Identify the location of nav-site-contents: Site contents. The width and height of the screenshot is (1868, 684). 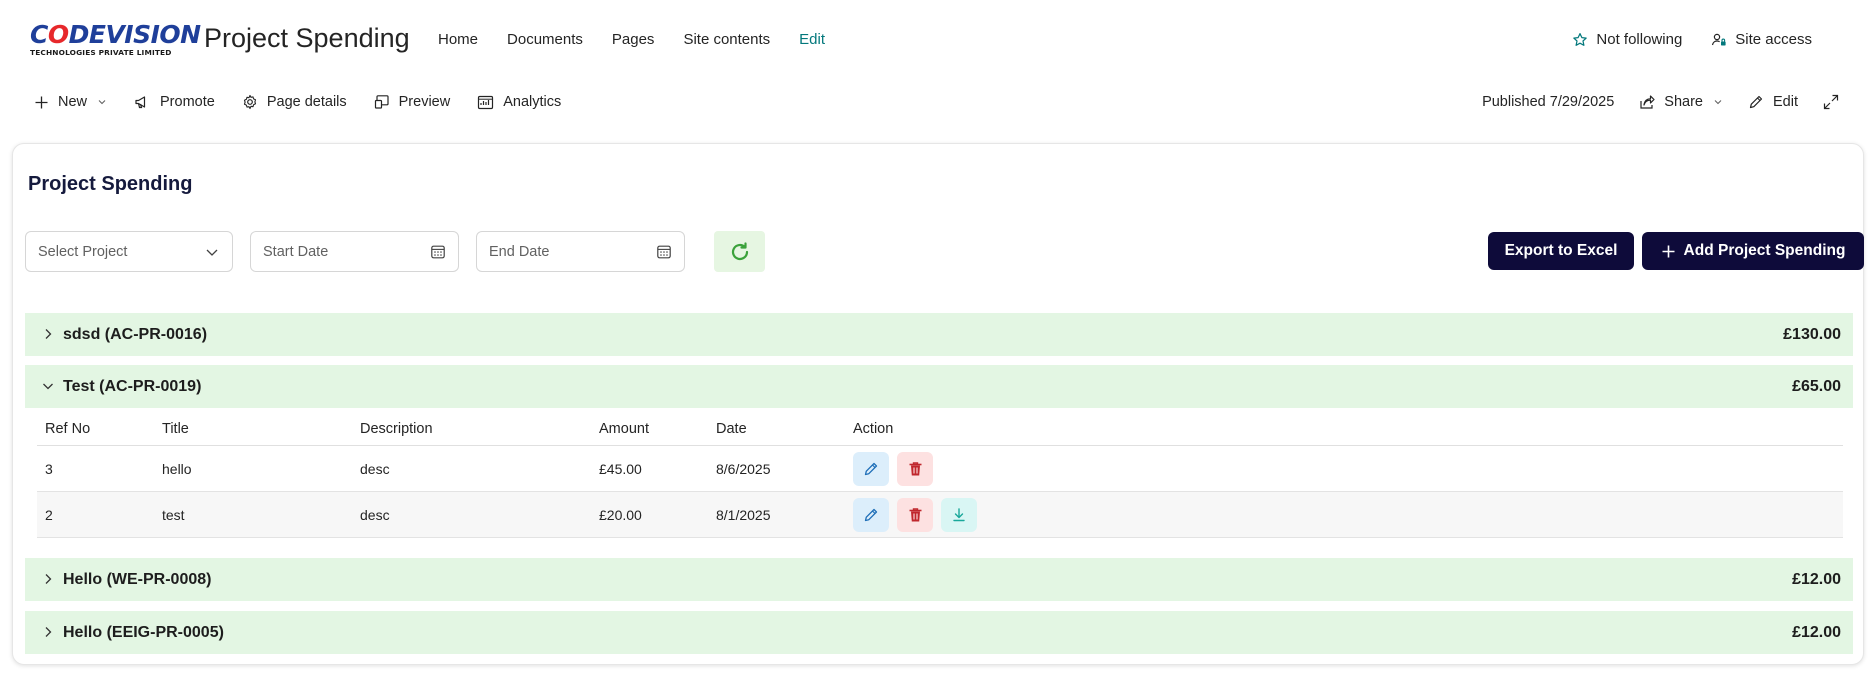
(726, 40).